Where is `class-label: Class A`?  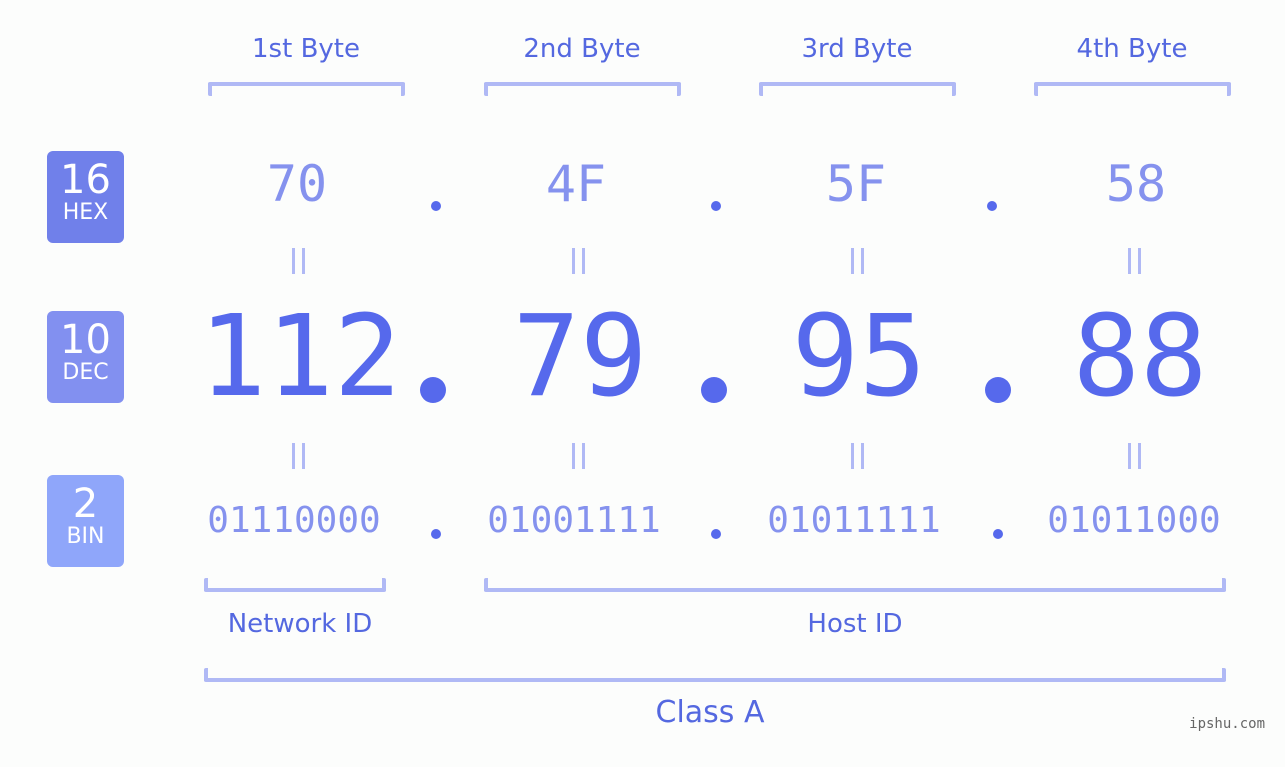 class-label: Class A is located at coordinates (710, 712).